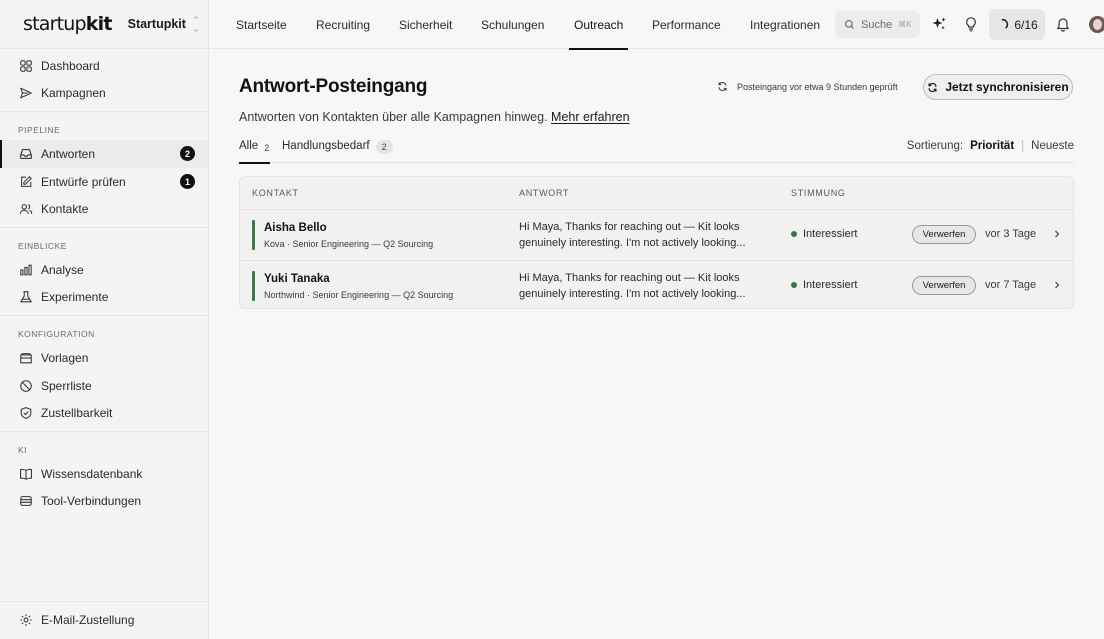  Describe the element at coordinates (425, 24) in the screenshot. I see `tab-sicherheit: Sicherheit` at that location.